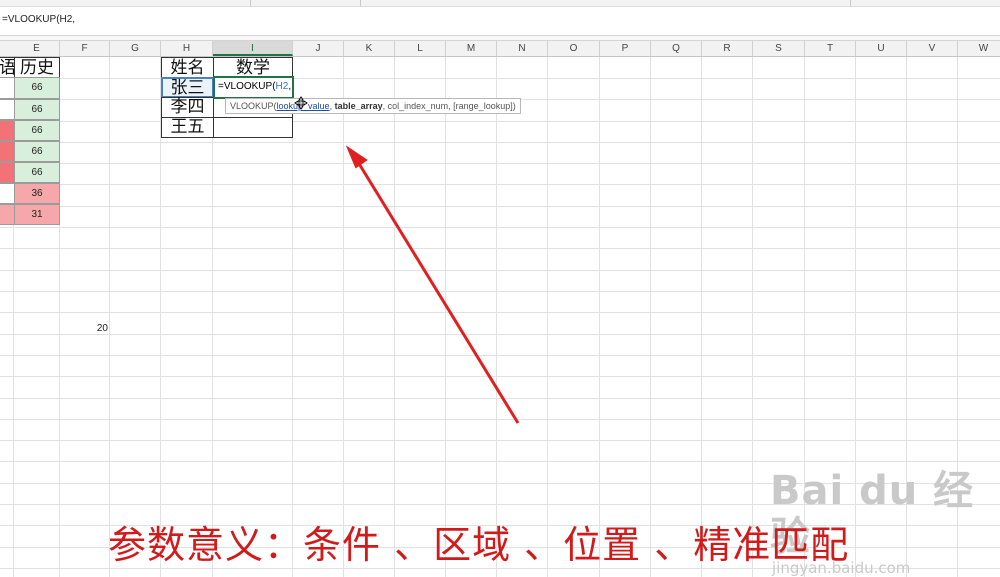 This screenshot has width=1000, height=577. Describe the element at coordinates (432, 284) in the screenshot. I see `red-arrow-icon` at that location.